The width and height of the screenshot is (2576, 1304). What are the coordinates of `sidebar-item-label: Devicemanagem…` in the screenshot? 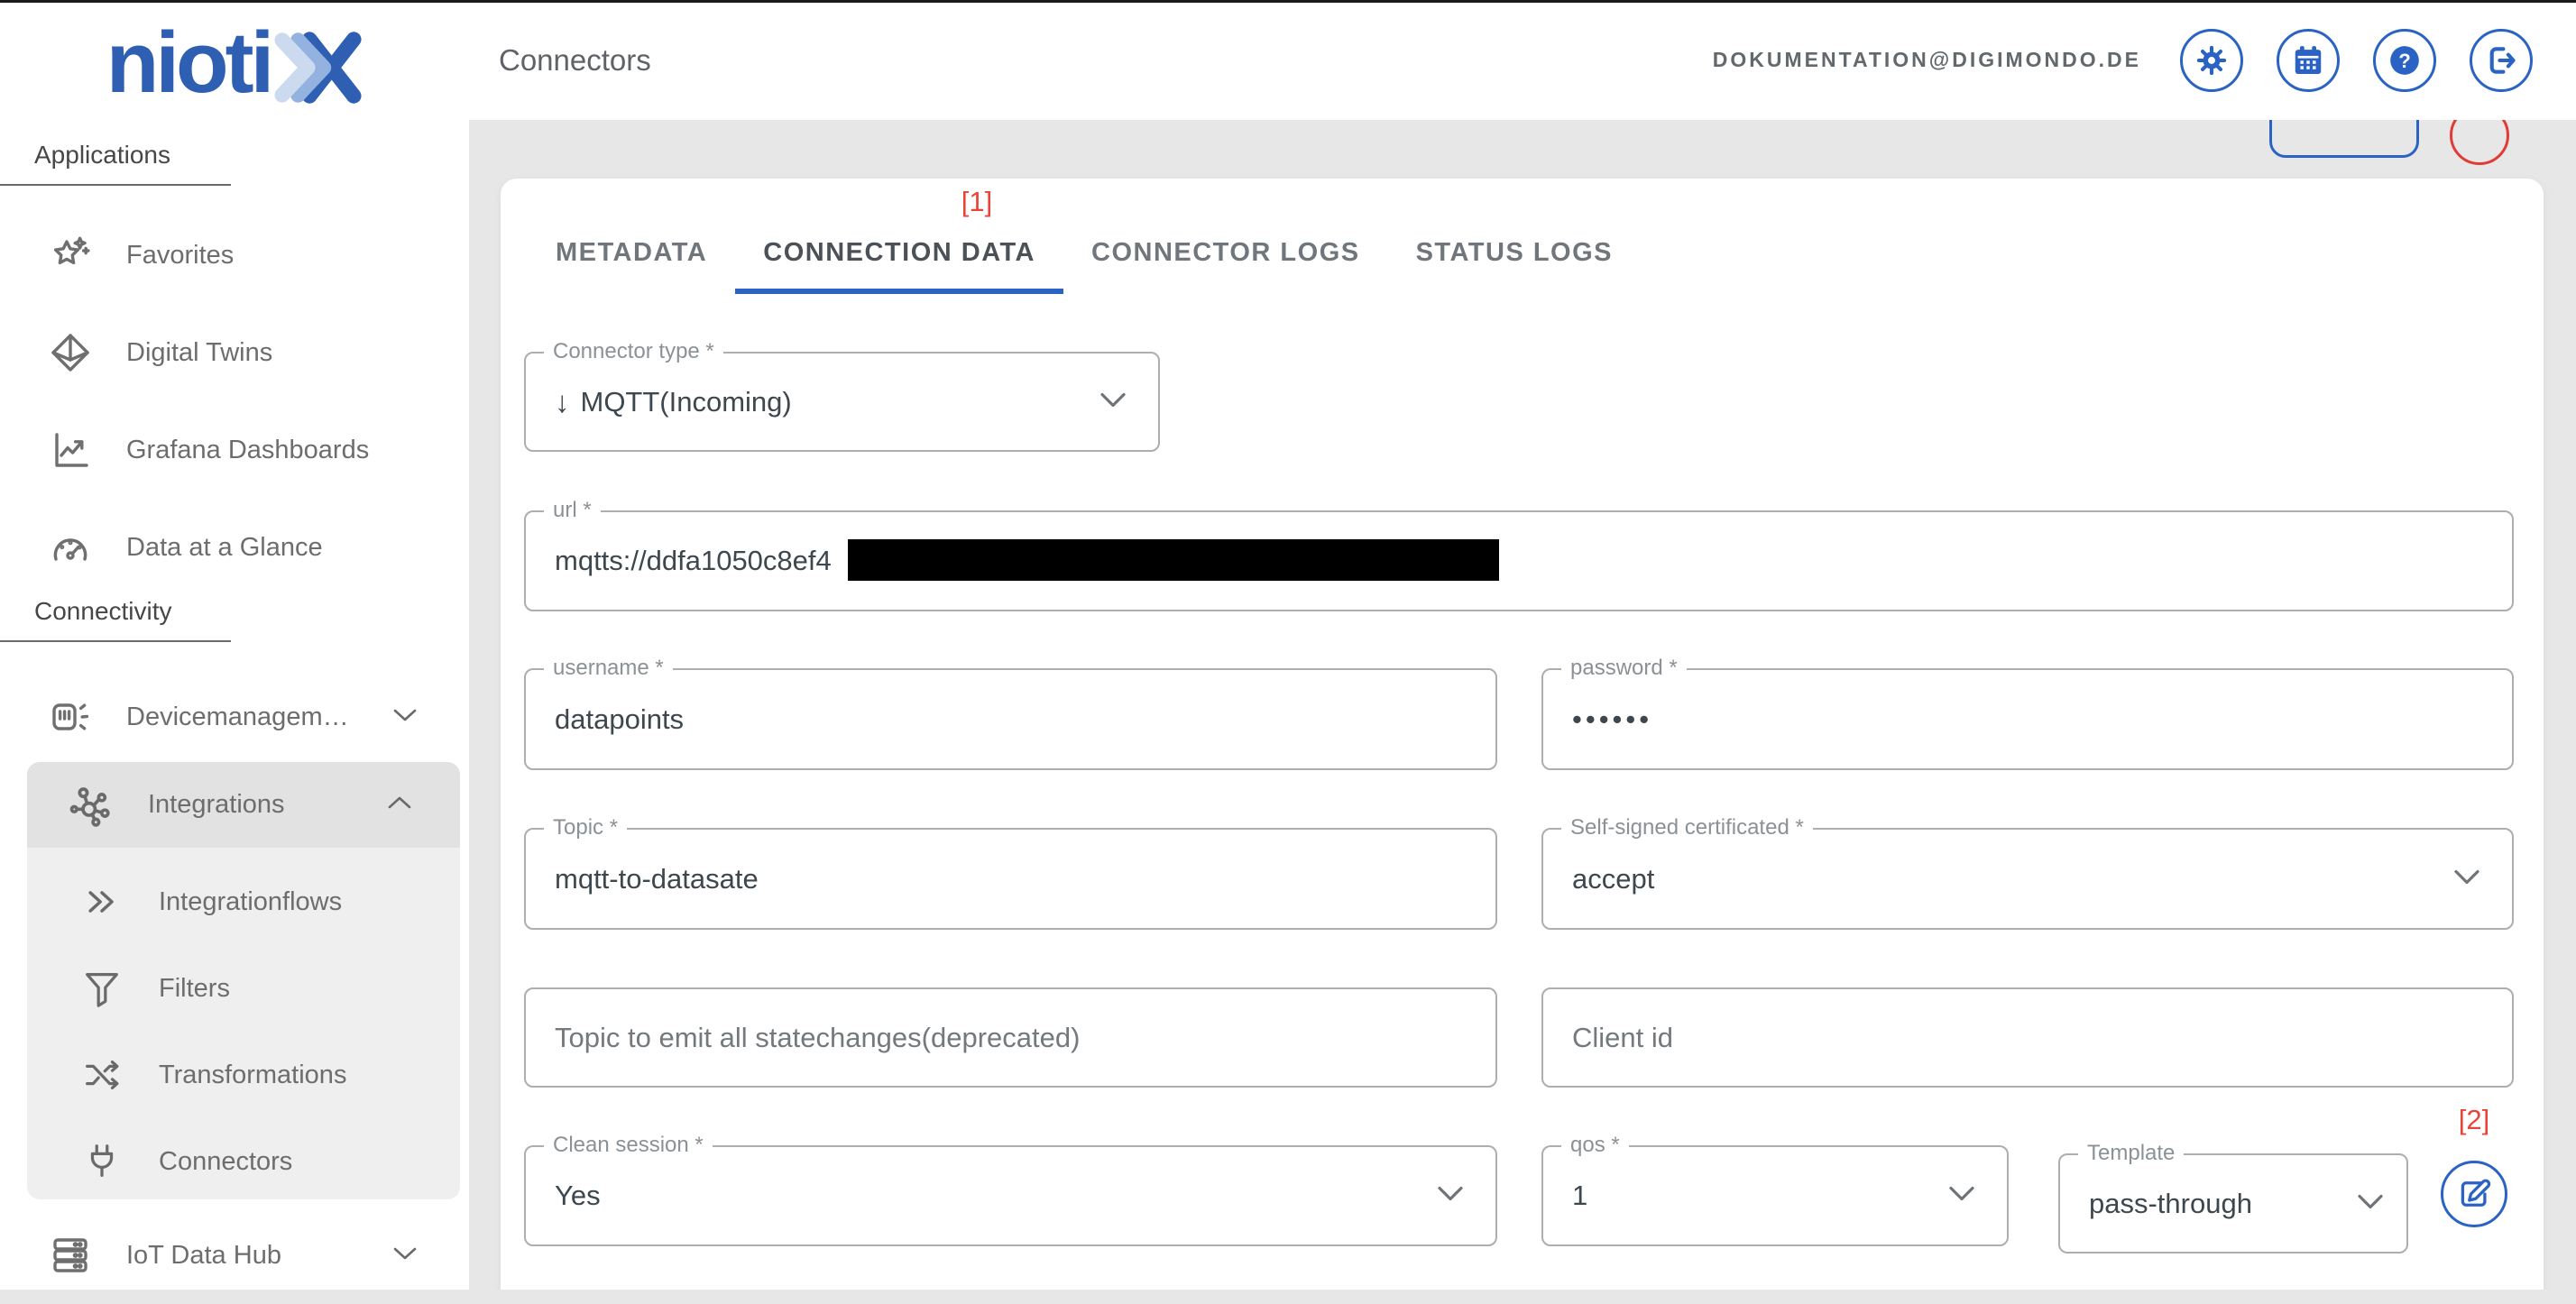 It's located at (238, 716).